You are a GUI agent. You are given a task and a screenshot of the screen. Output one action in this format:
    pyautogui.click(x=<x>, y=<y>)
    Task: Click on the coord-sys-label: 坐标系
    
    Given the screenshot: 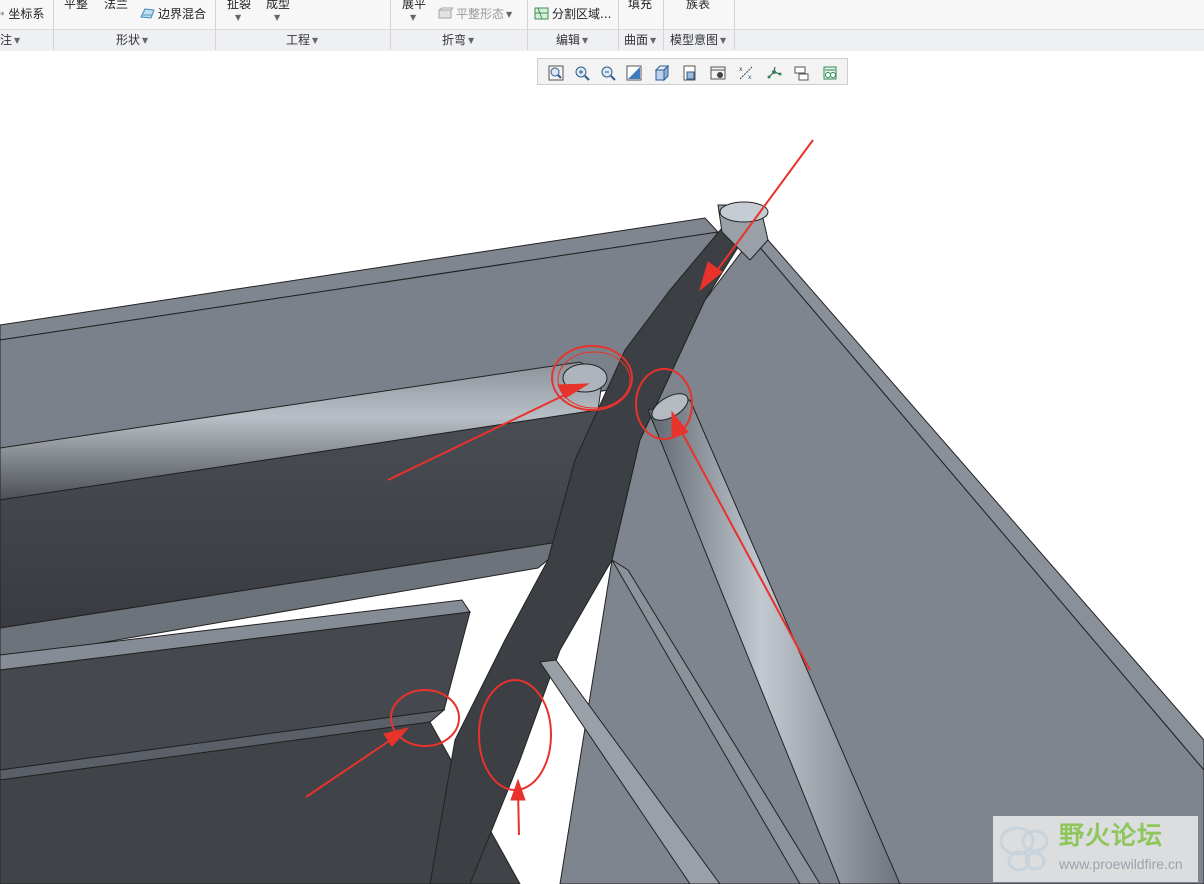 What is the action you would take?
    pyautogui.click(x=26, y=14)
    